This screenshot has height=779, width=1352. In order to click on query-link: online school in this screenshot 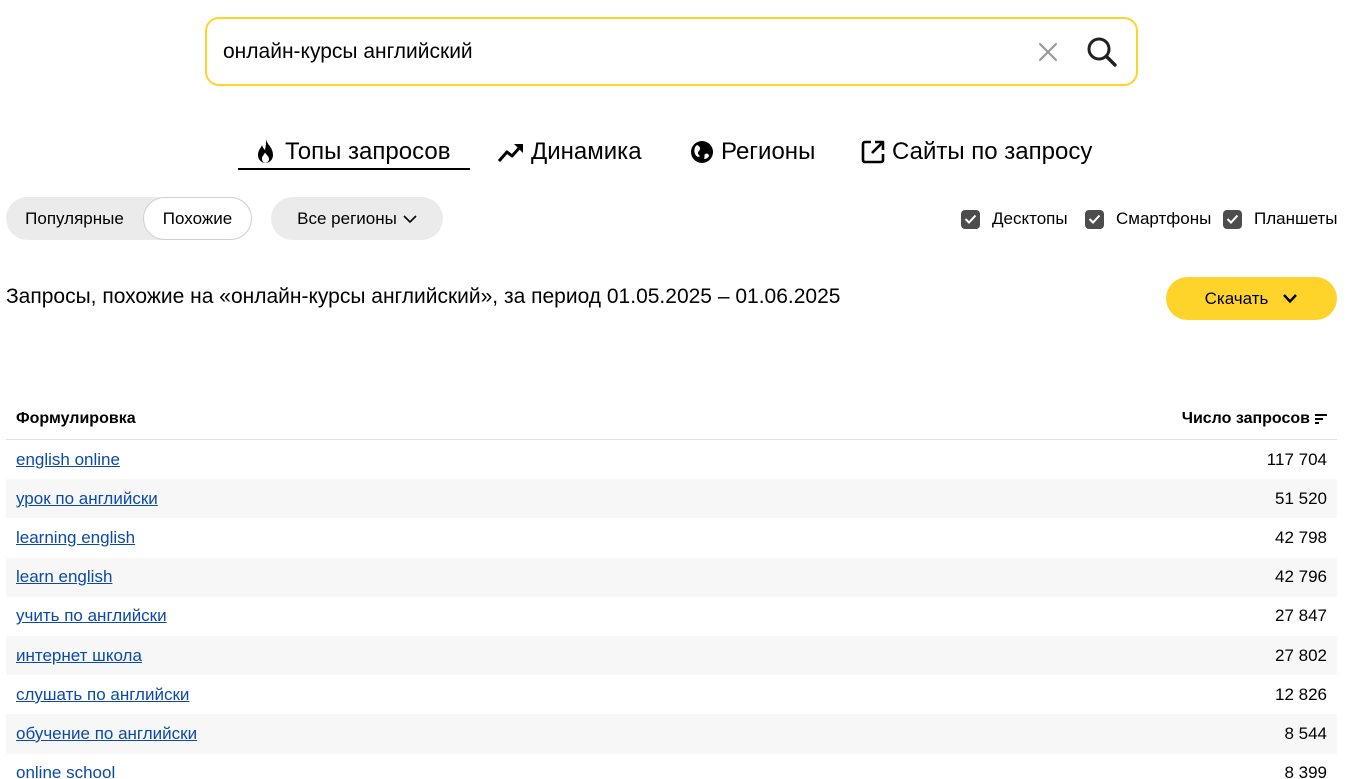, I will do `click(65, 771)`.